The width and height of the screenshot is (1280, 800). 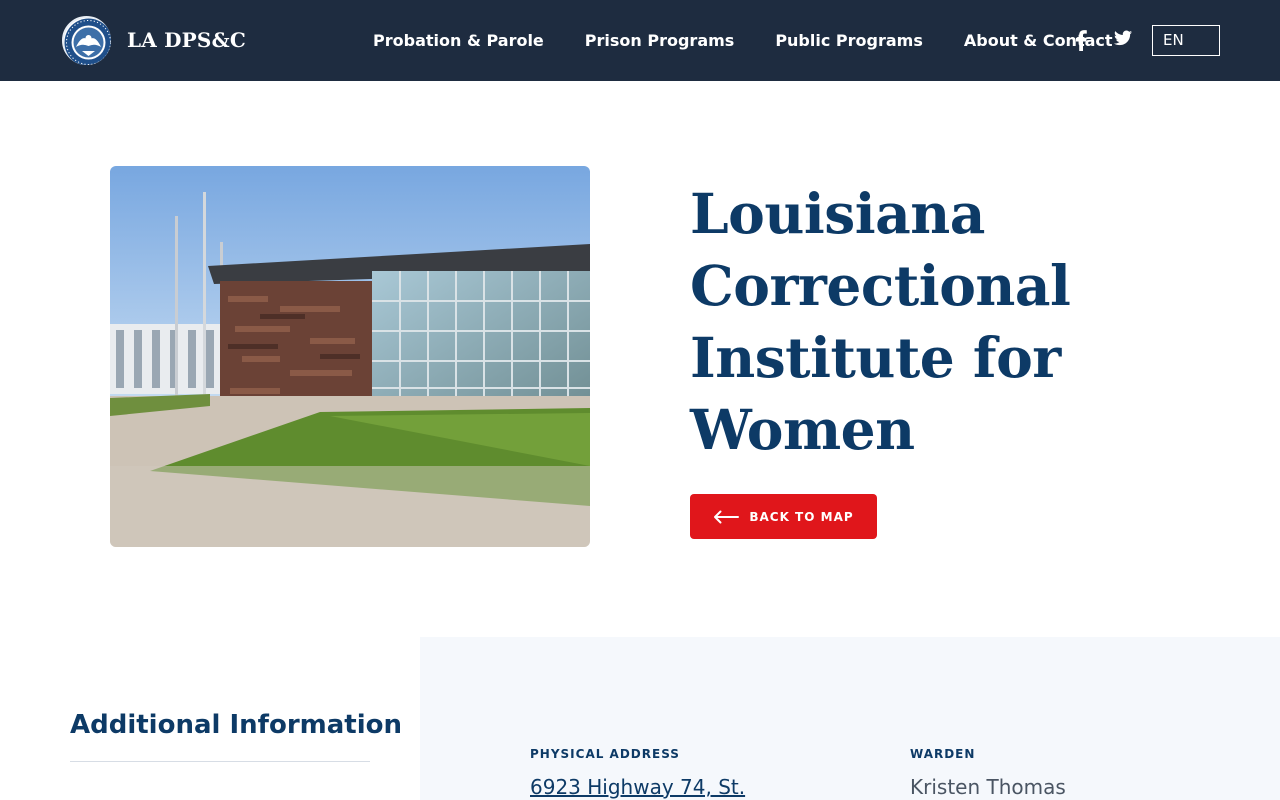 I want to click on physical-address-link: 6923 Highway 74, St., so click(x=637, y=787).